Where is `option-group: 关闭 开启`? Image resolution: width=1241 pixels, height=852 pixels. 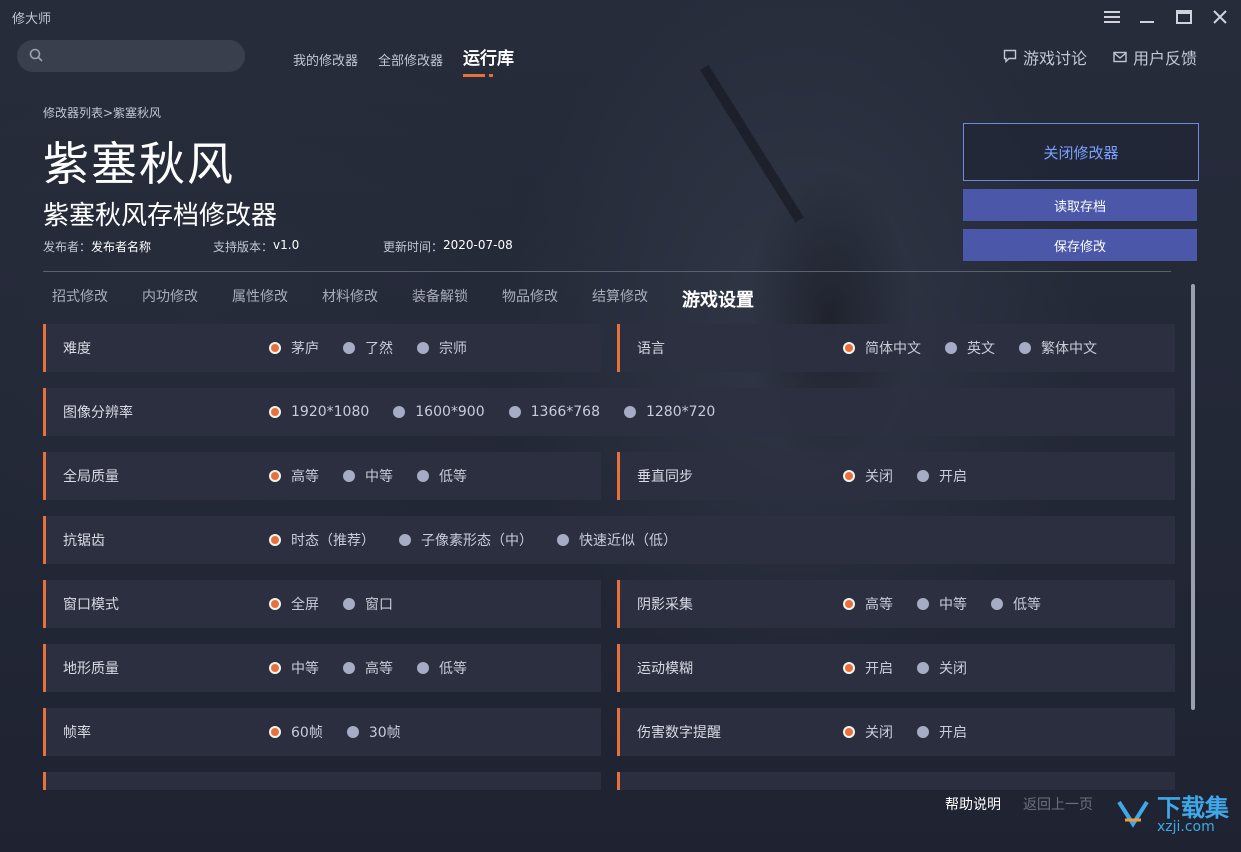 option-group: 关闭 开启 is located at coordinates (917, 732).